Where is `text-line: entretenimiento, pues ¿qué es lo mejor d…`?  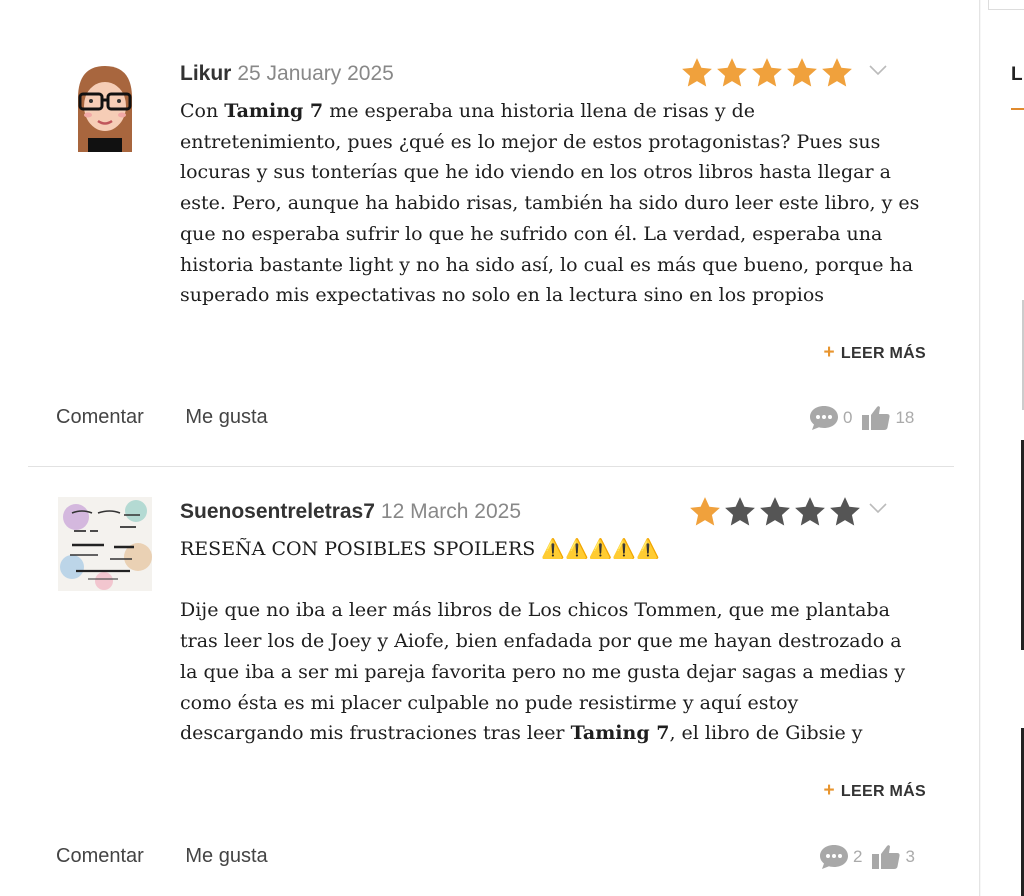
text-line: entretenimiento, pues ¿qué es lo mejor d… is located at coordinates (530, 141).